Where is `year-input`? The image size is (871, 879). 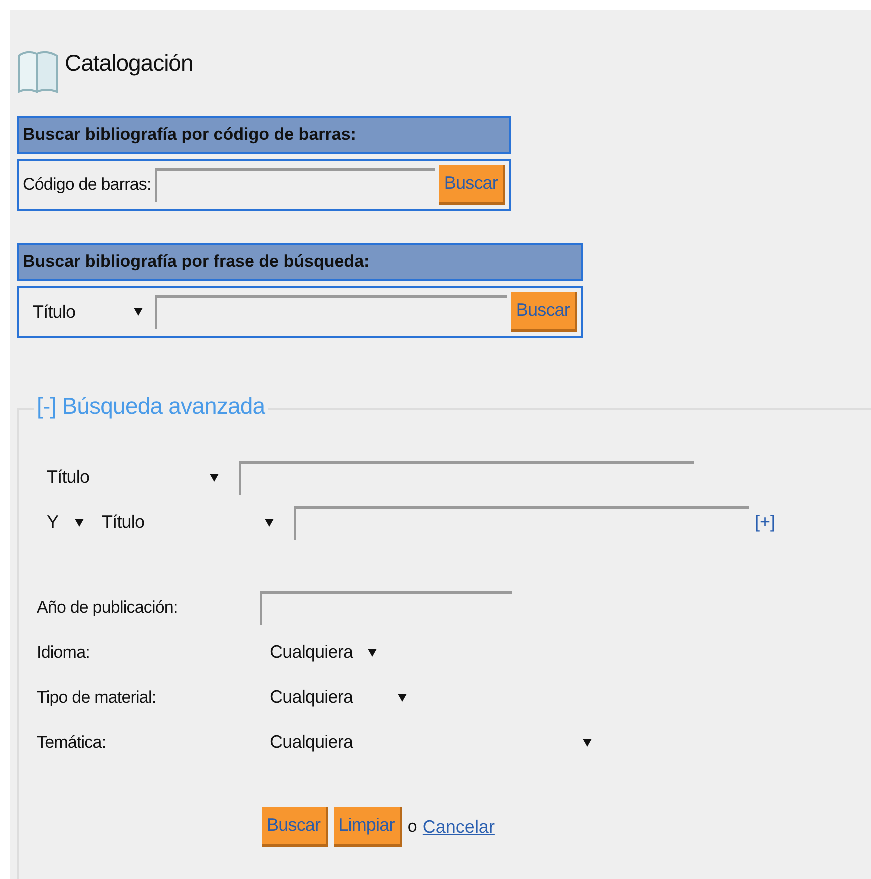 year-input is located at coordinates (386, 607).